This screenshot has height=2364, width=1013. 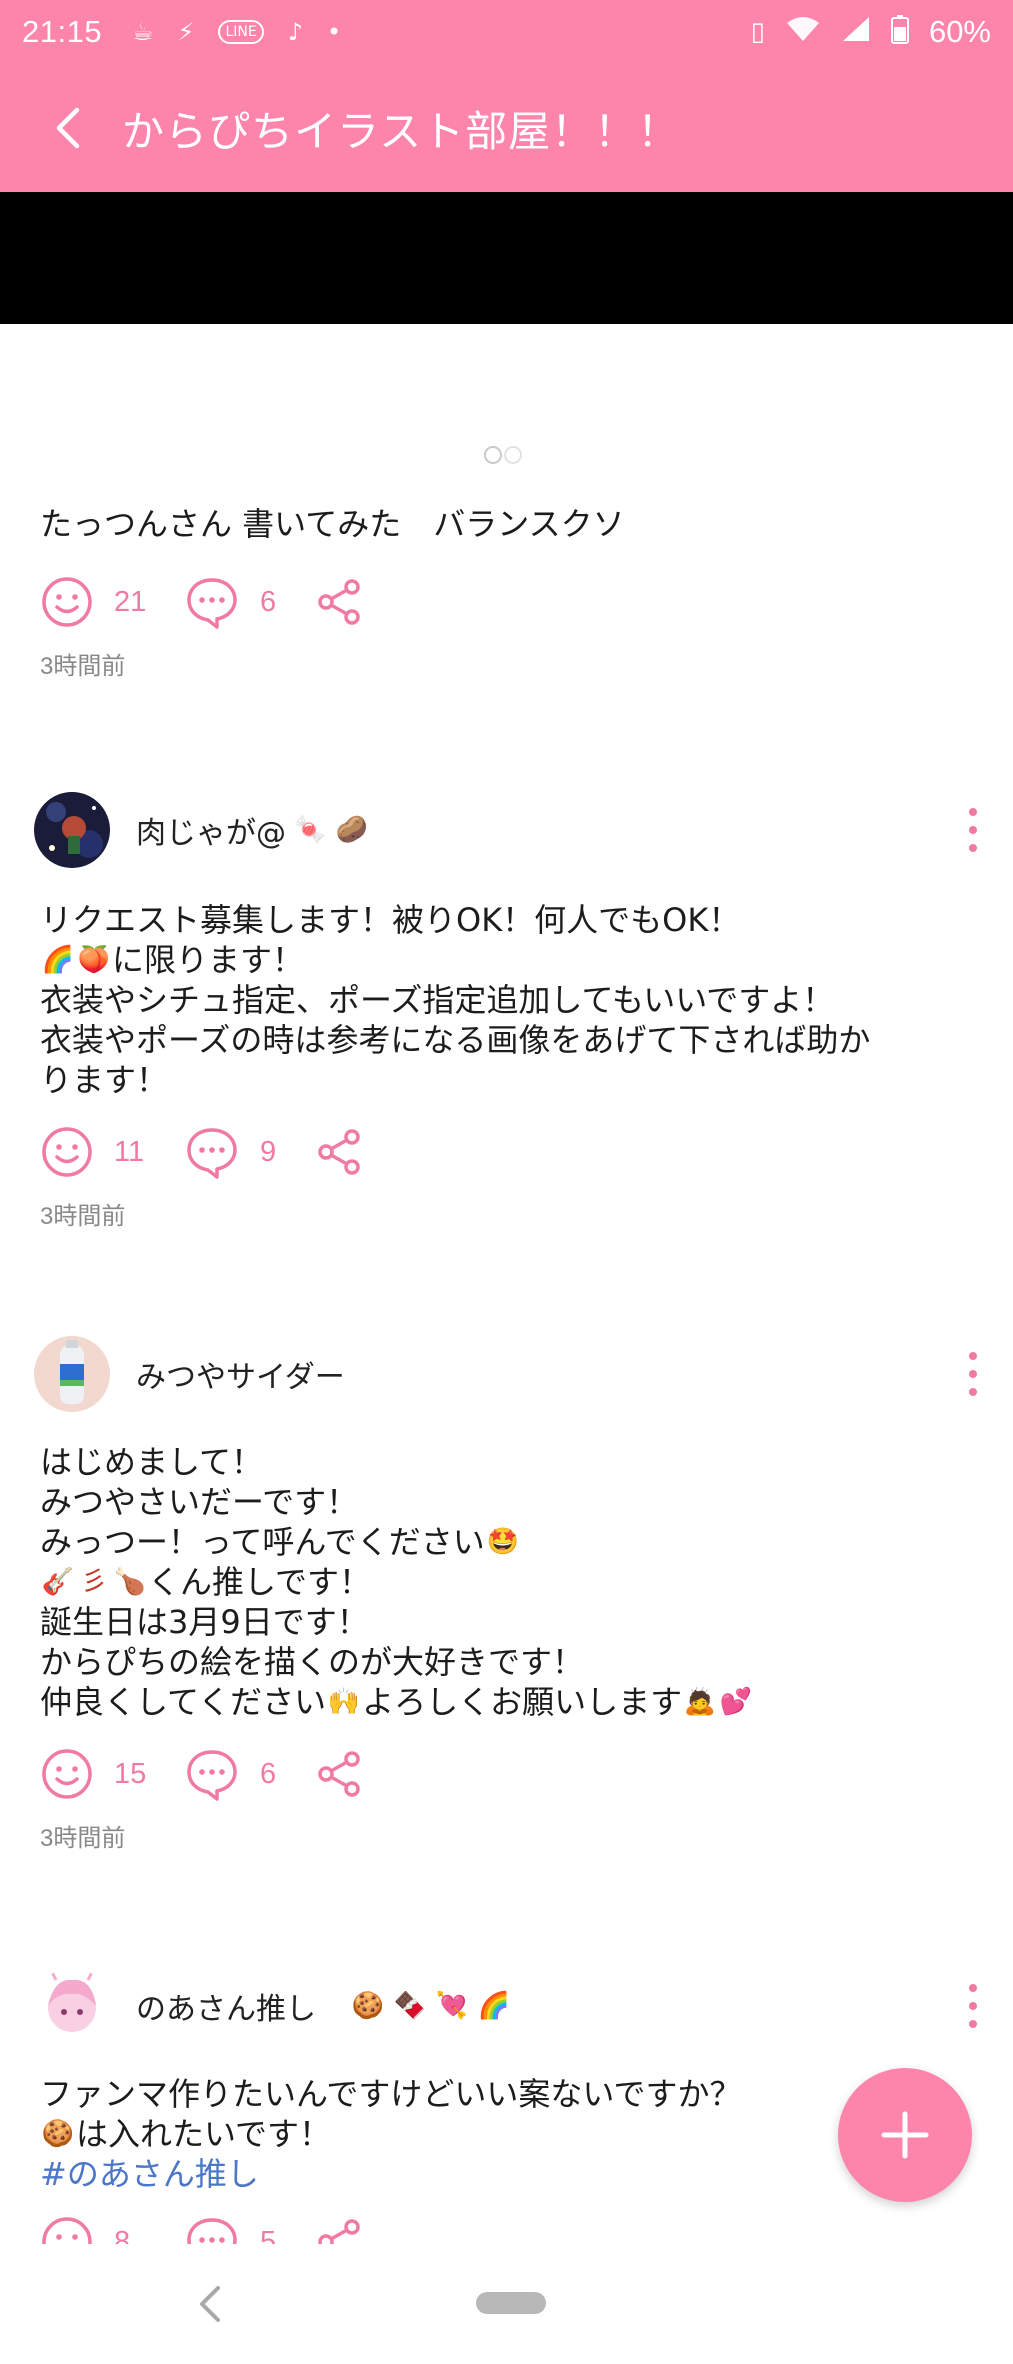 I want to click on post-header: 肉じゃが@ 🍬 🥔, so click(x=506, y=830).